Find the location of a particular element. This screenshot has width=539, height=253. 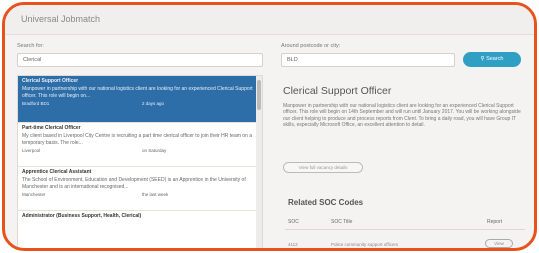

result-meta: Manchester the last week is located at coordinates (138, 196).